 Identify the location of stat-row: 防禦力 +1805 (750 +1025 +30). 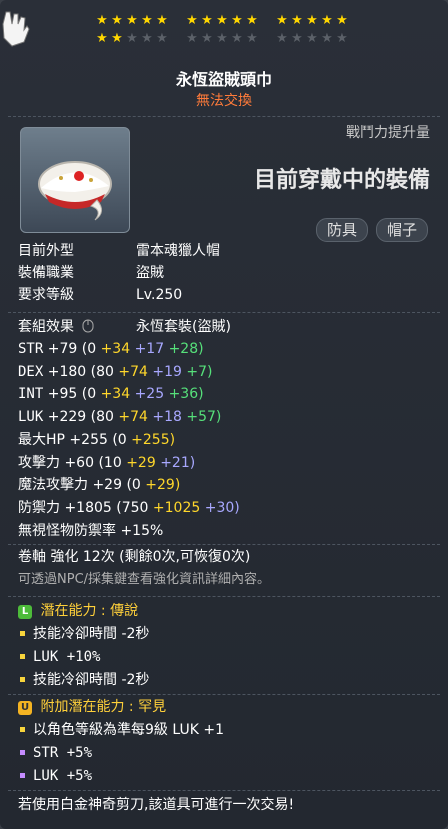
(129, 508).